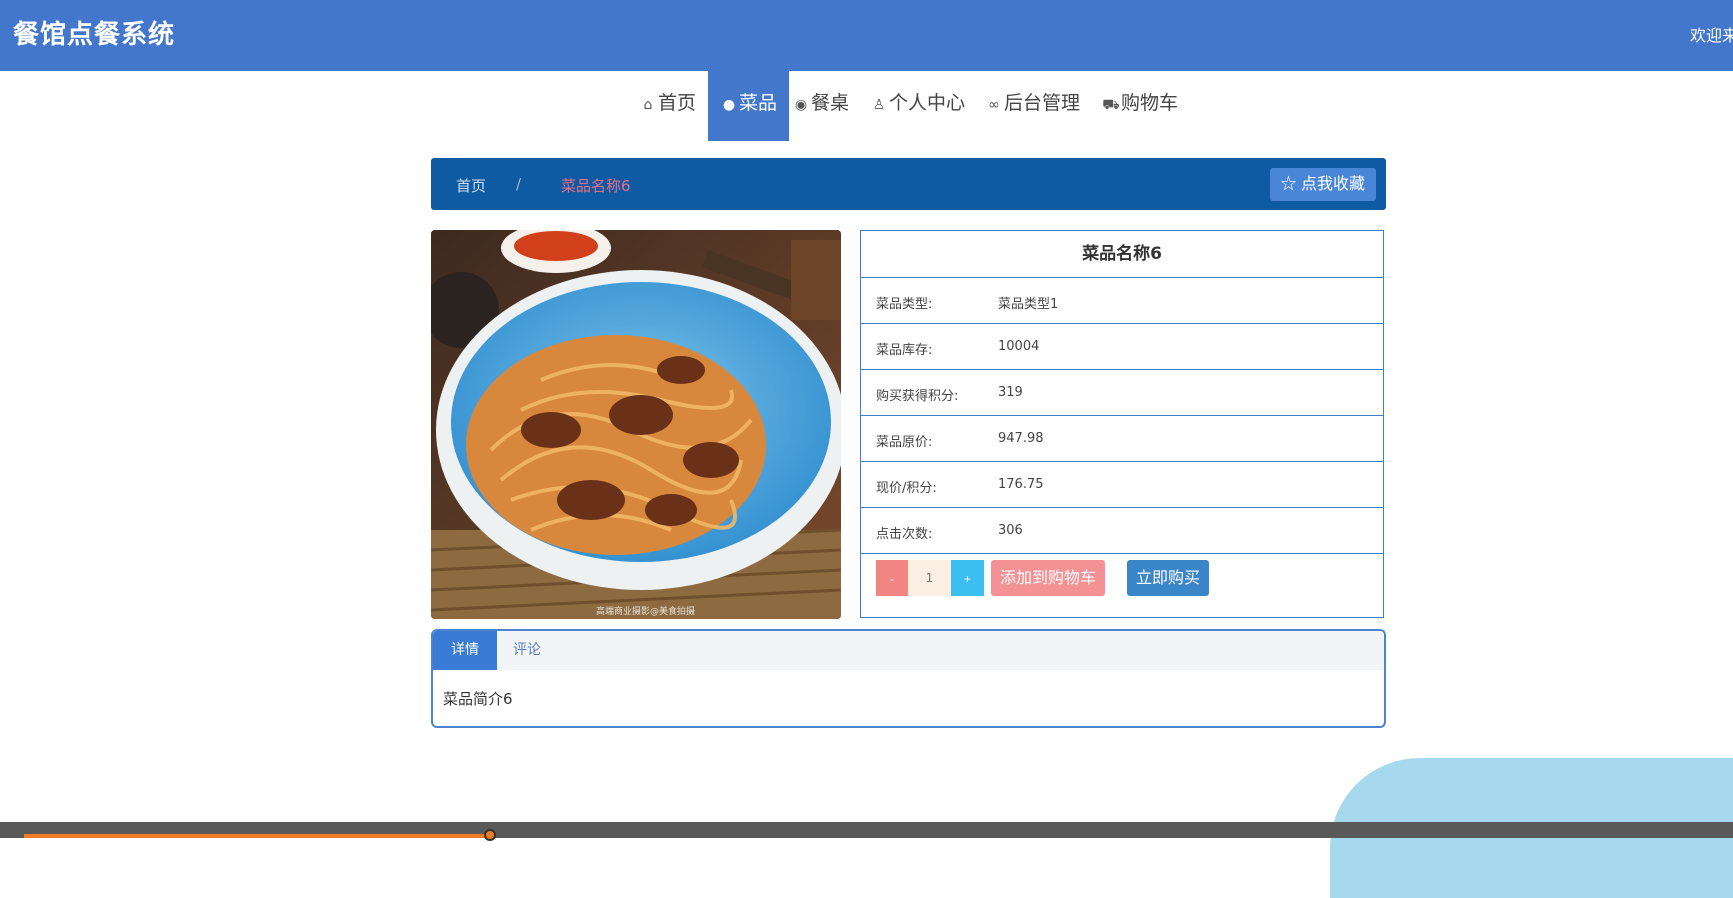 The width and height of the screenshot is (1733, 898). Describe the element at coordinates (892, 578) in the screenshot. I see `quantity-decrease-button: -` at that location.